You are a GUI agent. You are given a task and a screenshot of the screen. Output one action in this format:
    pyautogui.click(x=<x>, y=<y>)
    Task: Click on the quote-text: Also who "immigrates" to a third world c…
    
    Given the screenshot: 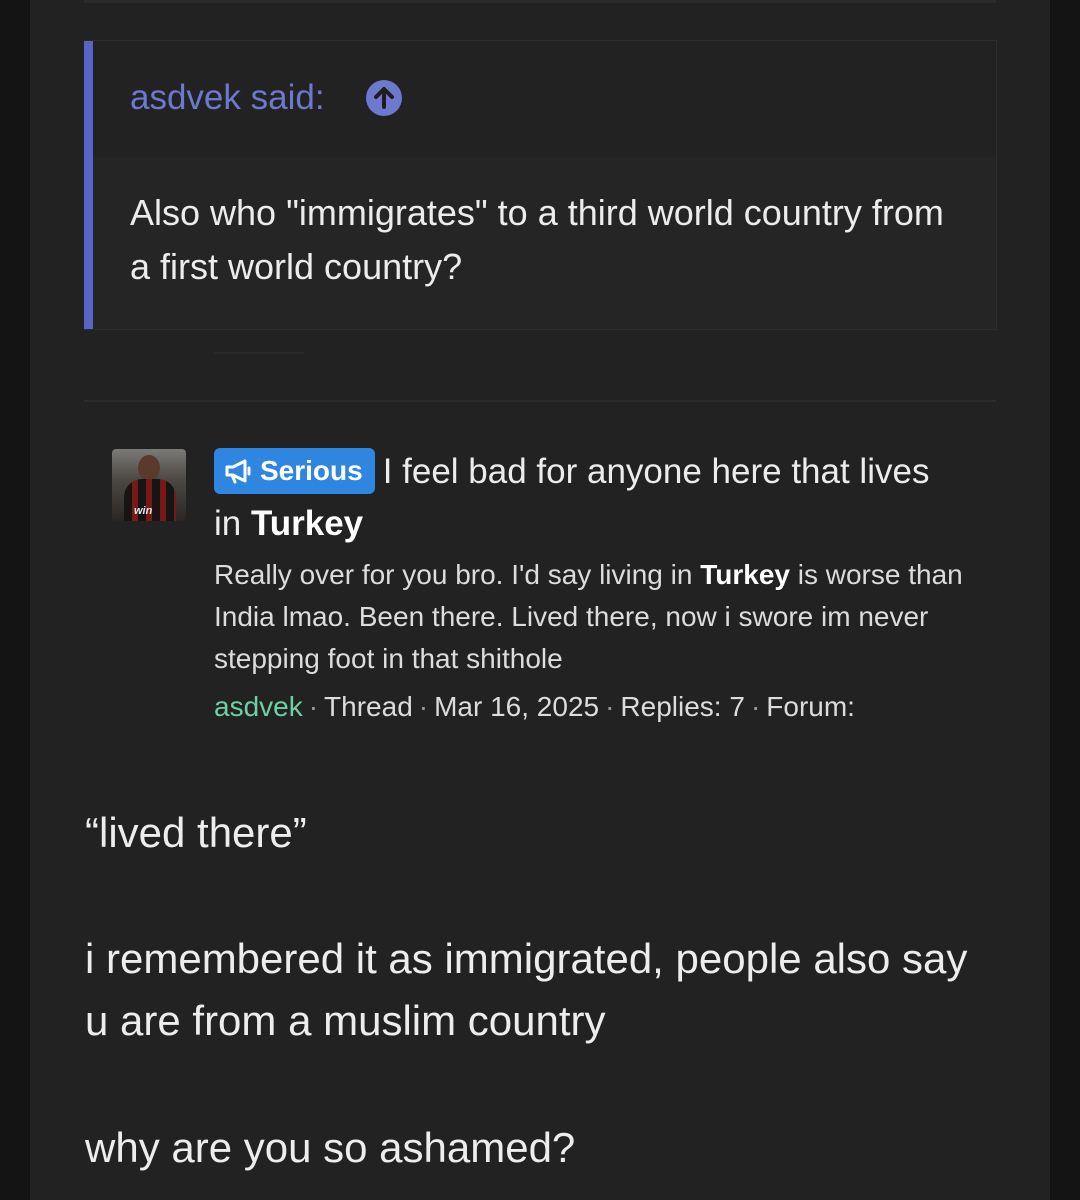 What is the action you would take?
    pyautogui.click(x=537, y=239)
    